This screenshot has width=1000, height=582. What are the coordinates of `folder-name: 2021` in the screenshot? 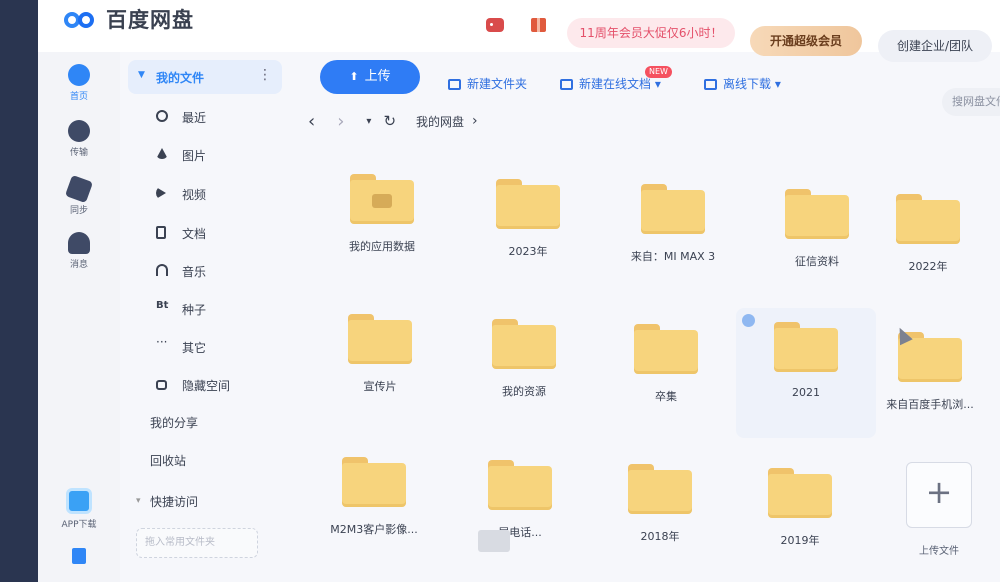 It's located at (806, 392).